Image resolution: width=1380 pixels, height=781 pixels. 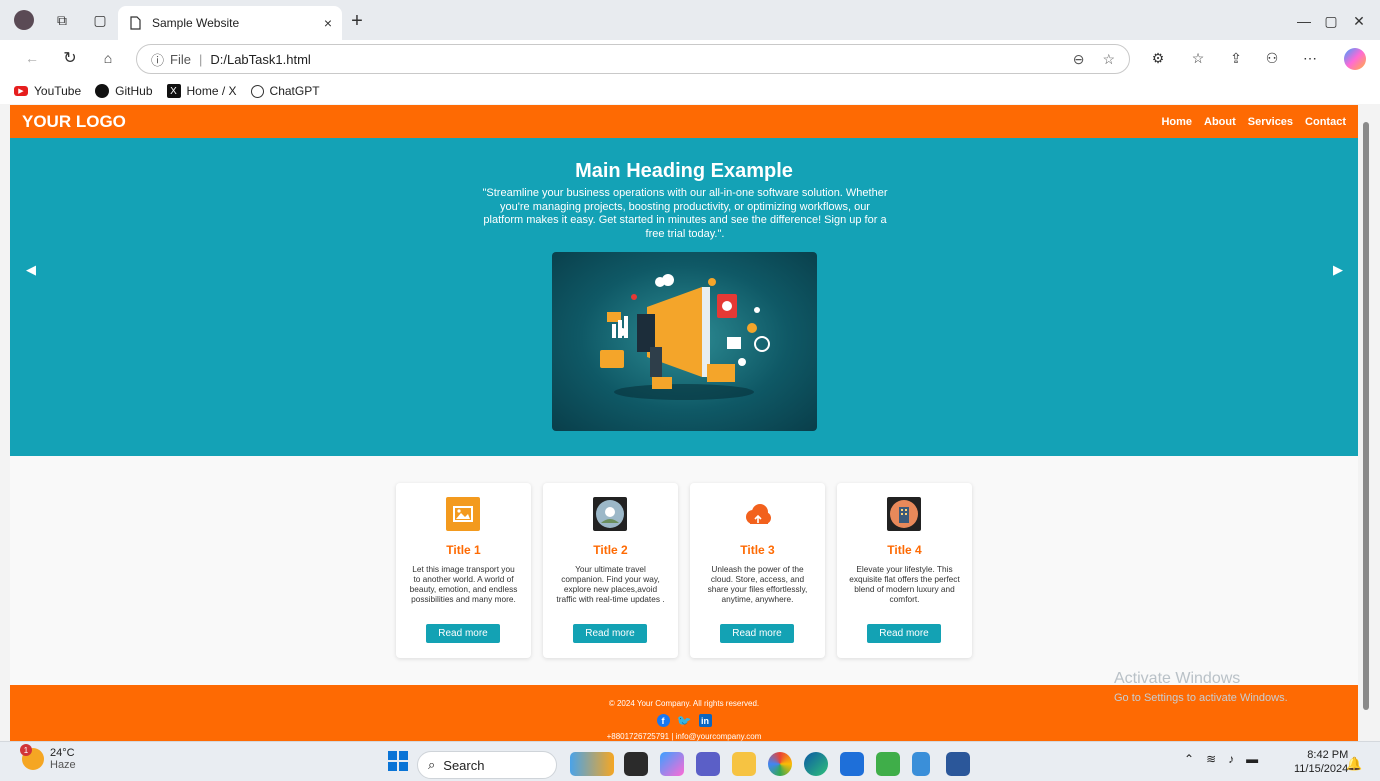 What do you see at coordinates (74, 122) in the screenshot?
I see `site-logo: YOUR LOGO` at bounding box center [74, 122].